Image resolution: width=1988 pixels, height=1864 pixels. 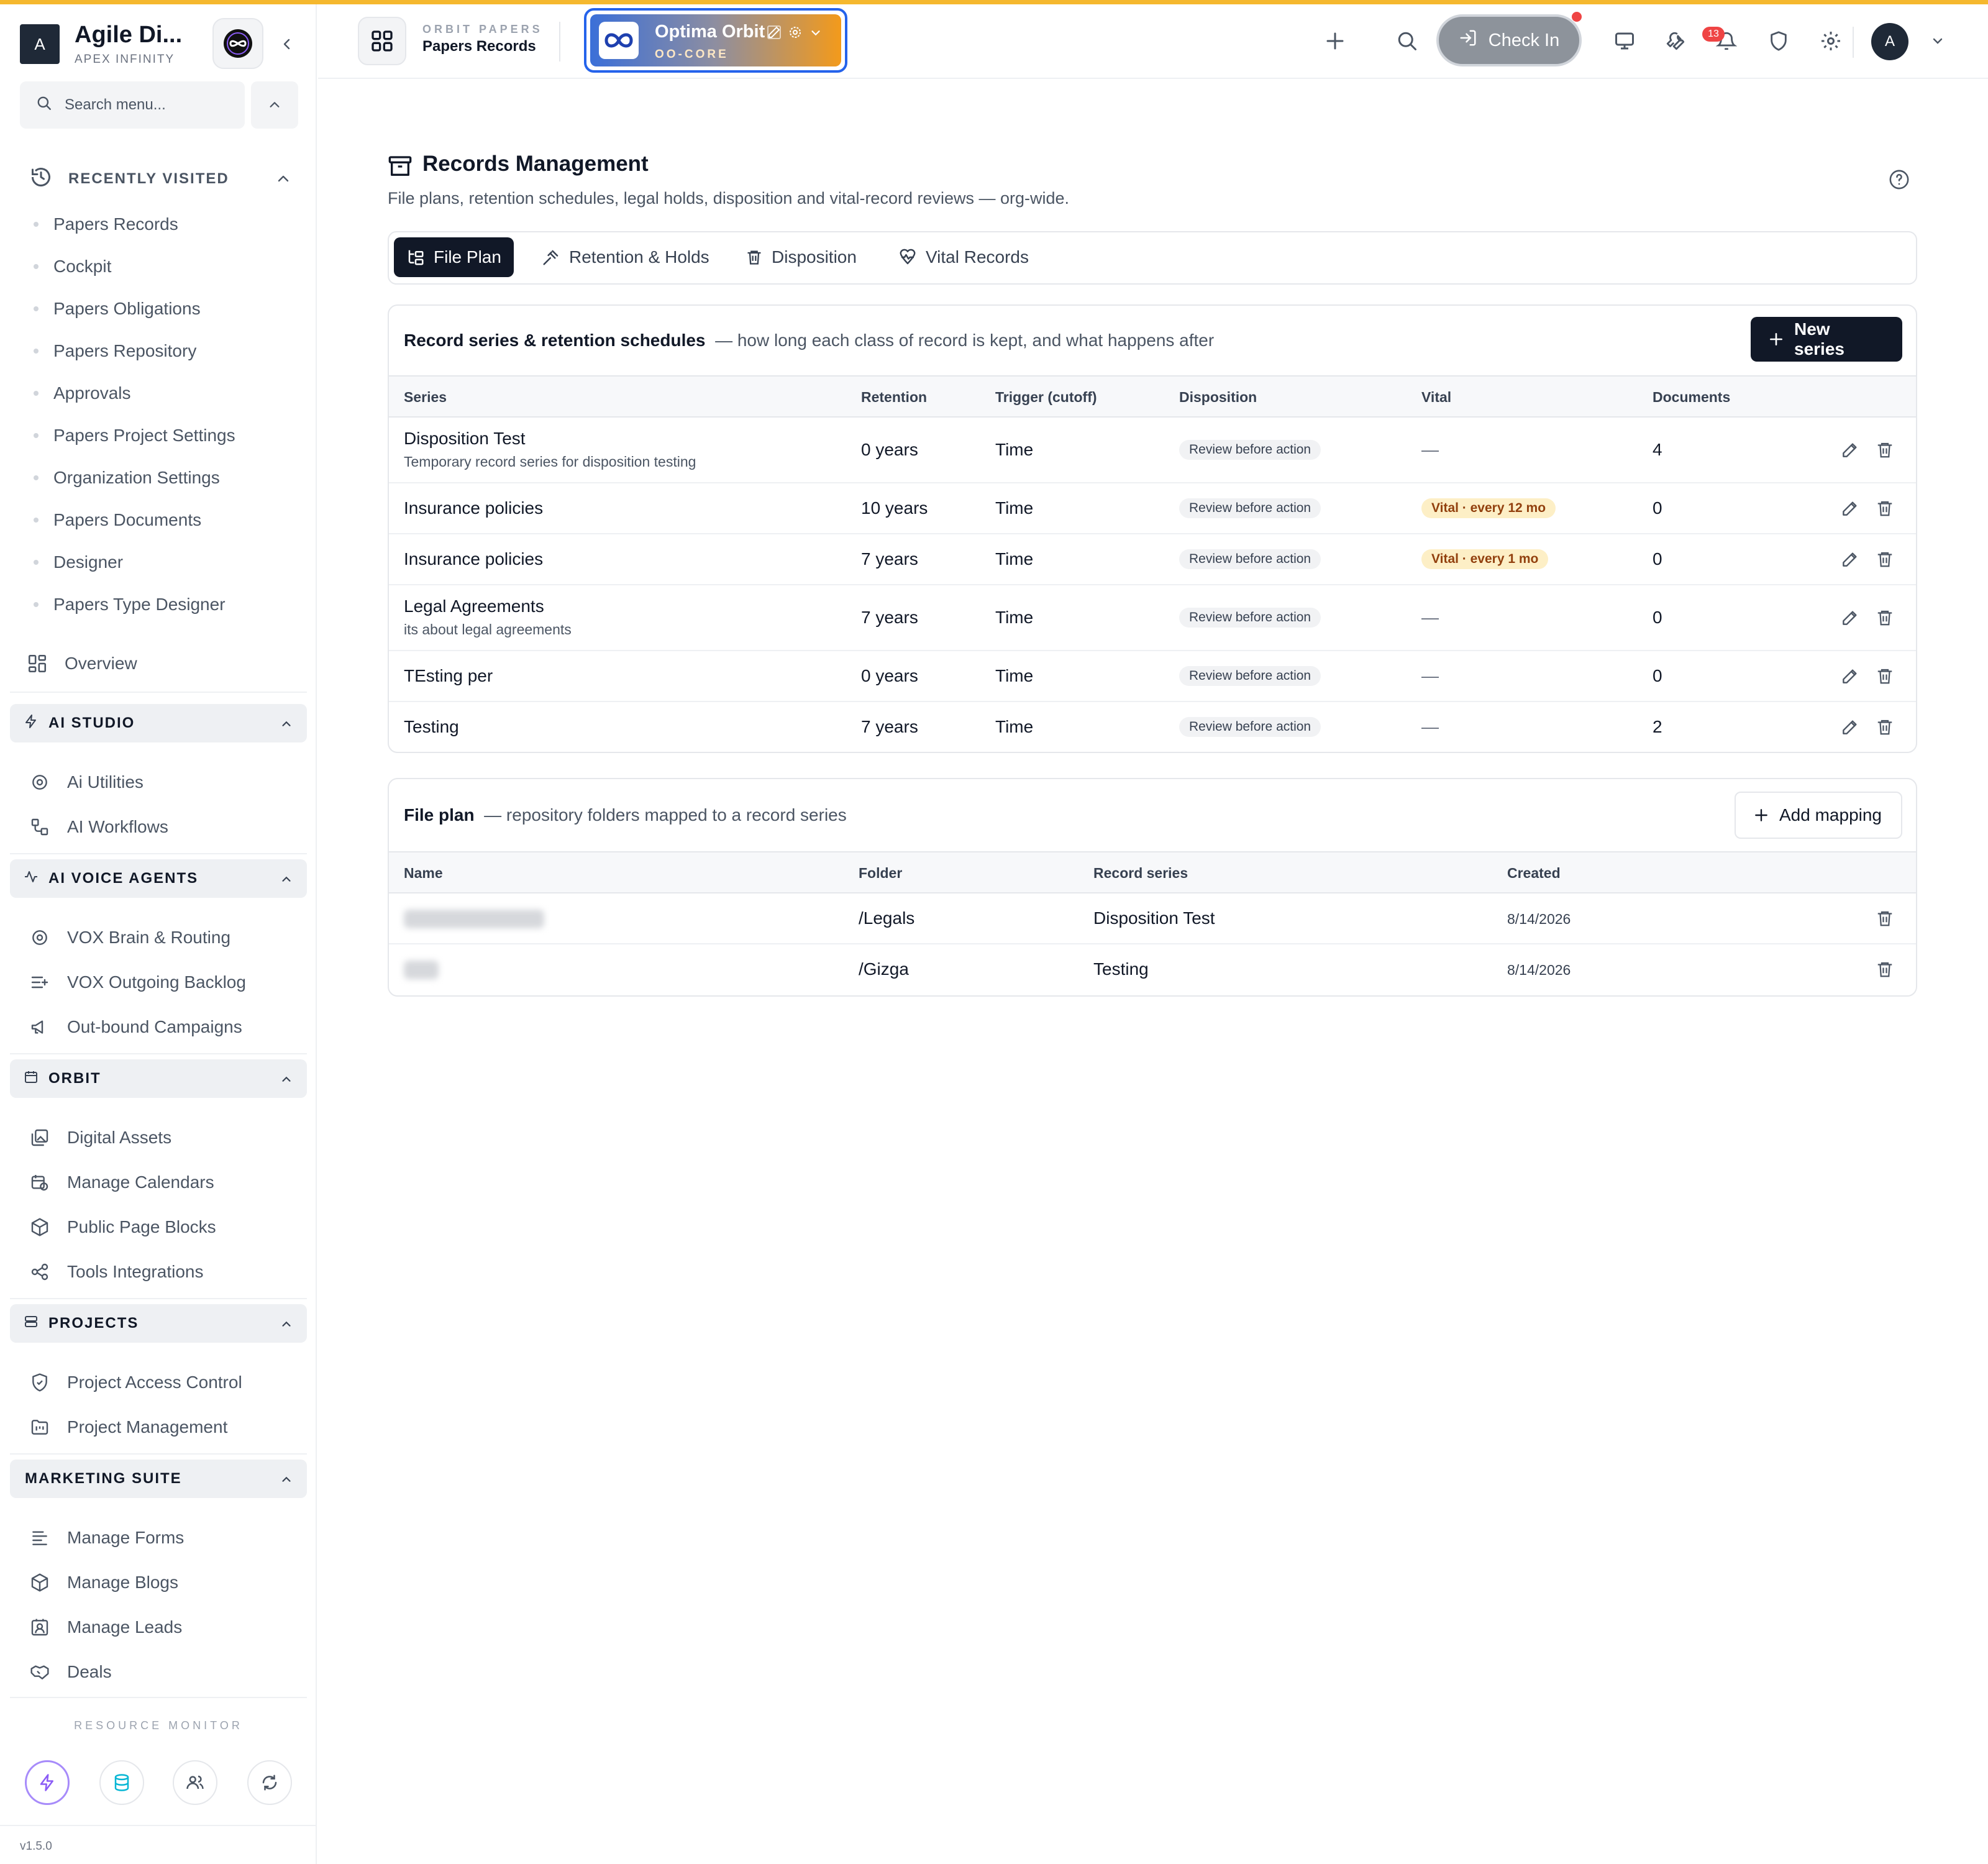 I want to click on sidebar-item-manage-forms: Manage Forms, so click(x=164, y=1538).